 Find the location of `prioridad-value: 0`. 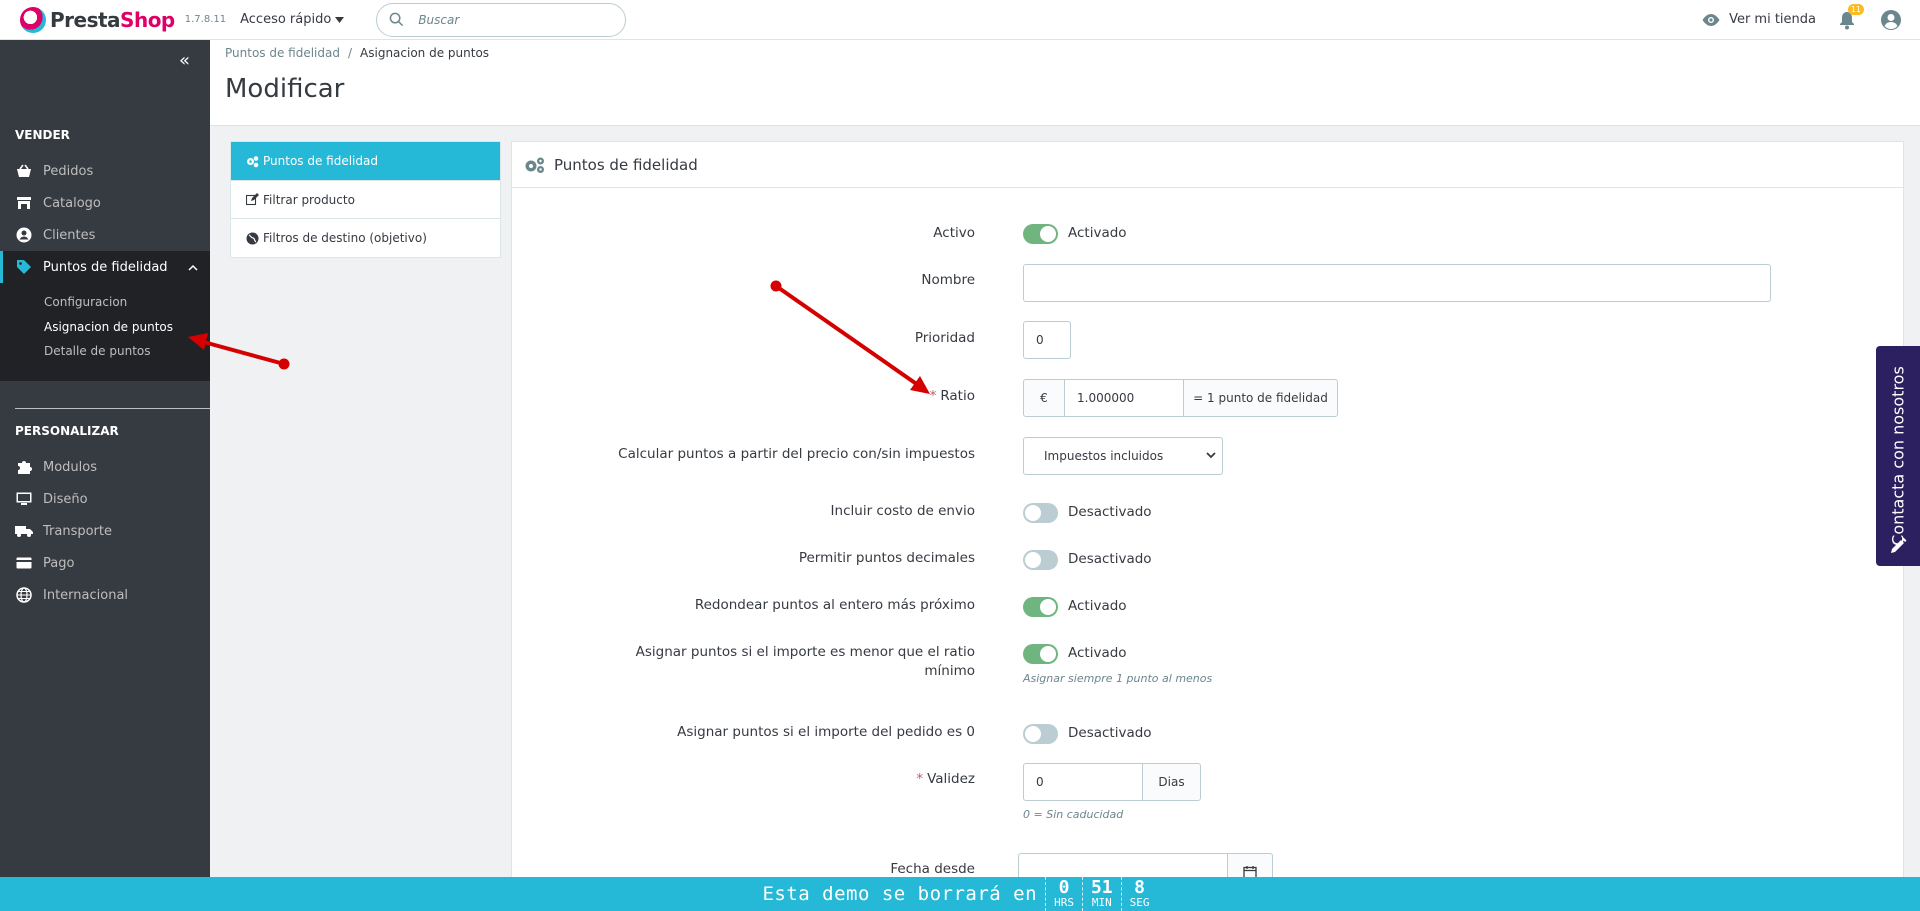

prioridad-value: 0 is located at coordinates (1040, 340).